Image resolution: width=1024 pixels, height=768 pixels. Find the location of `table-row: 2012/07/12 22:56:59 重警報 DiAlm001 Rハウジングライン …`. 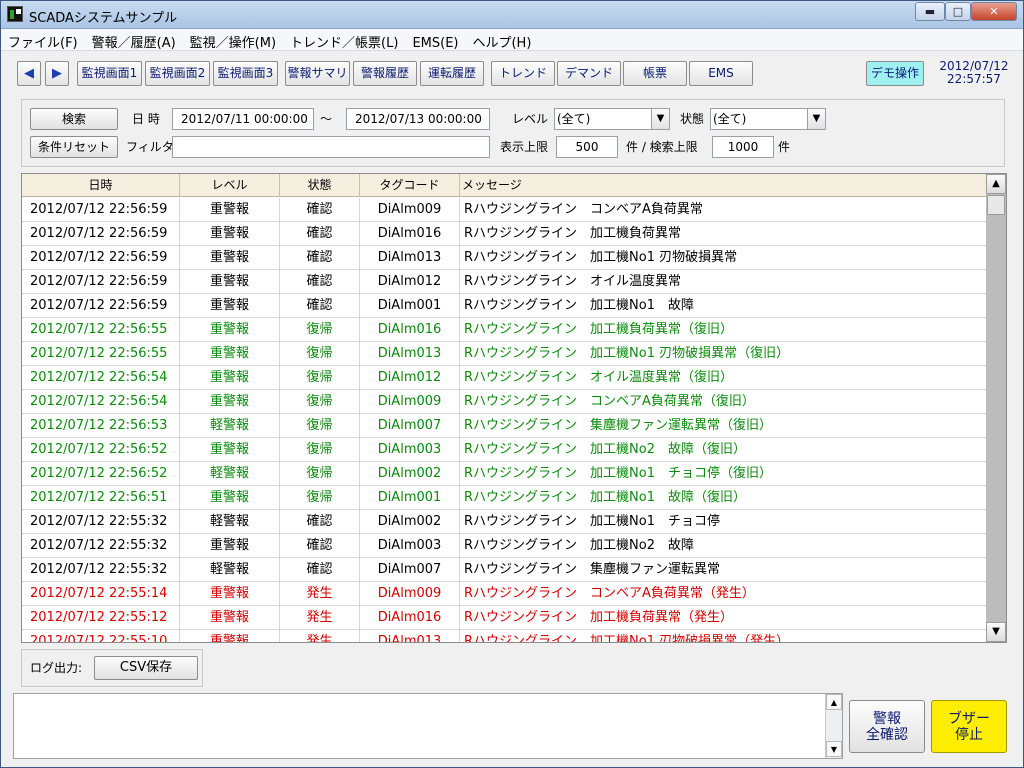

table-row: 2012/07/12 22:56:59 重警報 DiAlm001 Rハウジングライン … is located at coordinates (504, 306).